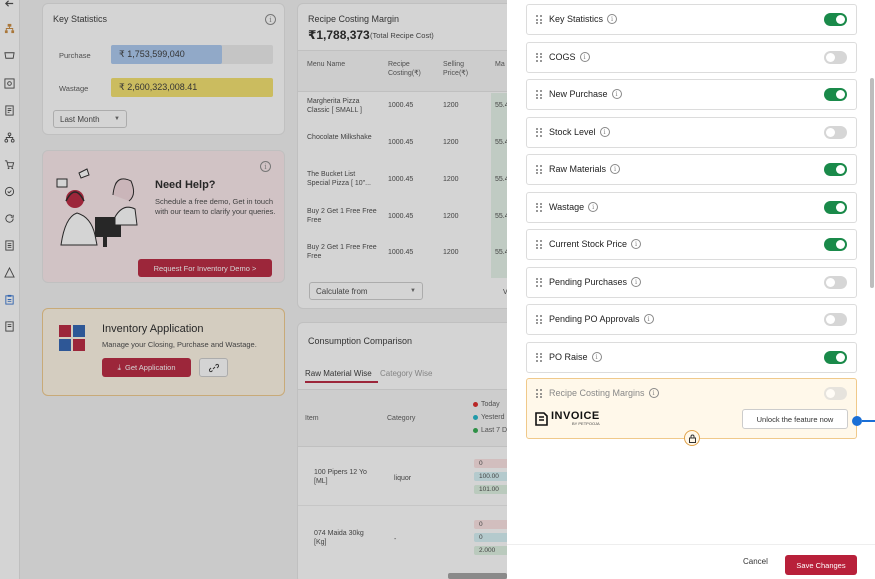 The image size is (875, 579). Describe the element at coordinates (588, 281) in the screenshot. I see `widget-label-text: Pending Purchases` at that location.